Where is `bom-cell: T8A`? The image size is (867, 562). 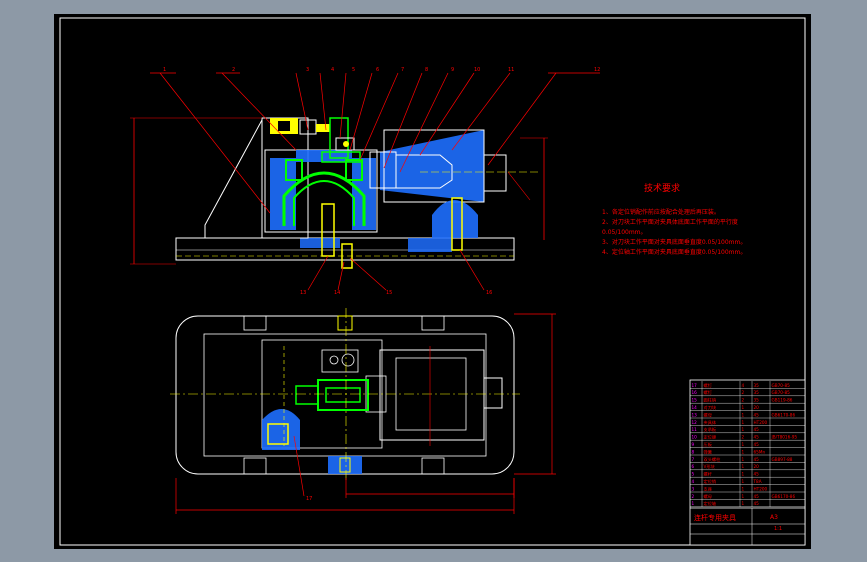 bom-cell: T8A is located at coordinates (757, 481).